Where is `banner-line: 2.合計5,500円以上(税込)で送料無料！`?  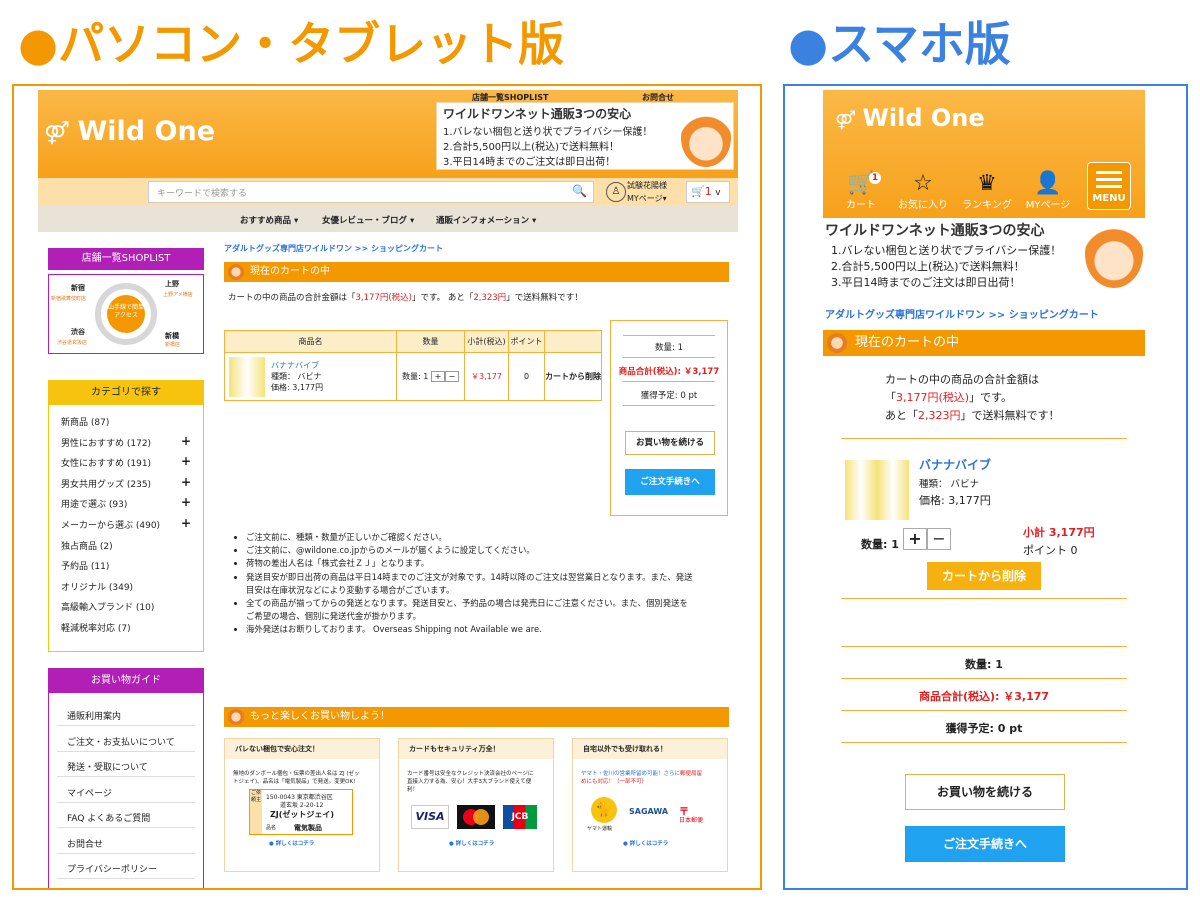
banner-line: 2.合計5,500円以上(税込)で送料無料！ is located at coordinates (531, 147).